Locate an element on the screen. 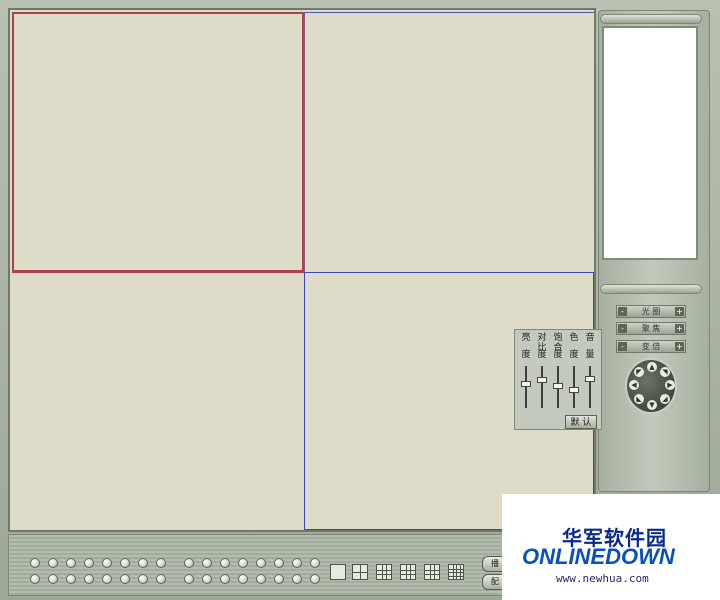  layout-1-icon is located at coordinates (338, 572).